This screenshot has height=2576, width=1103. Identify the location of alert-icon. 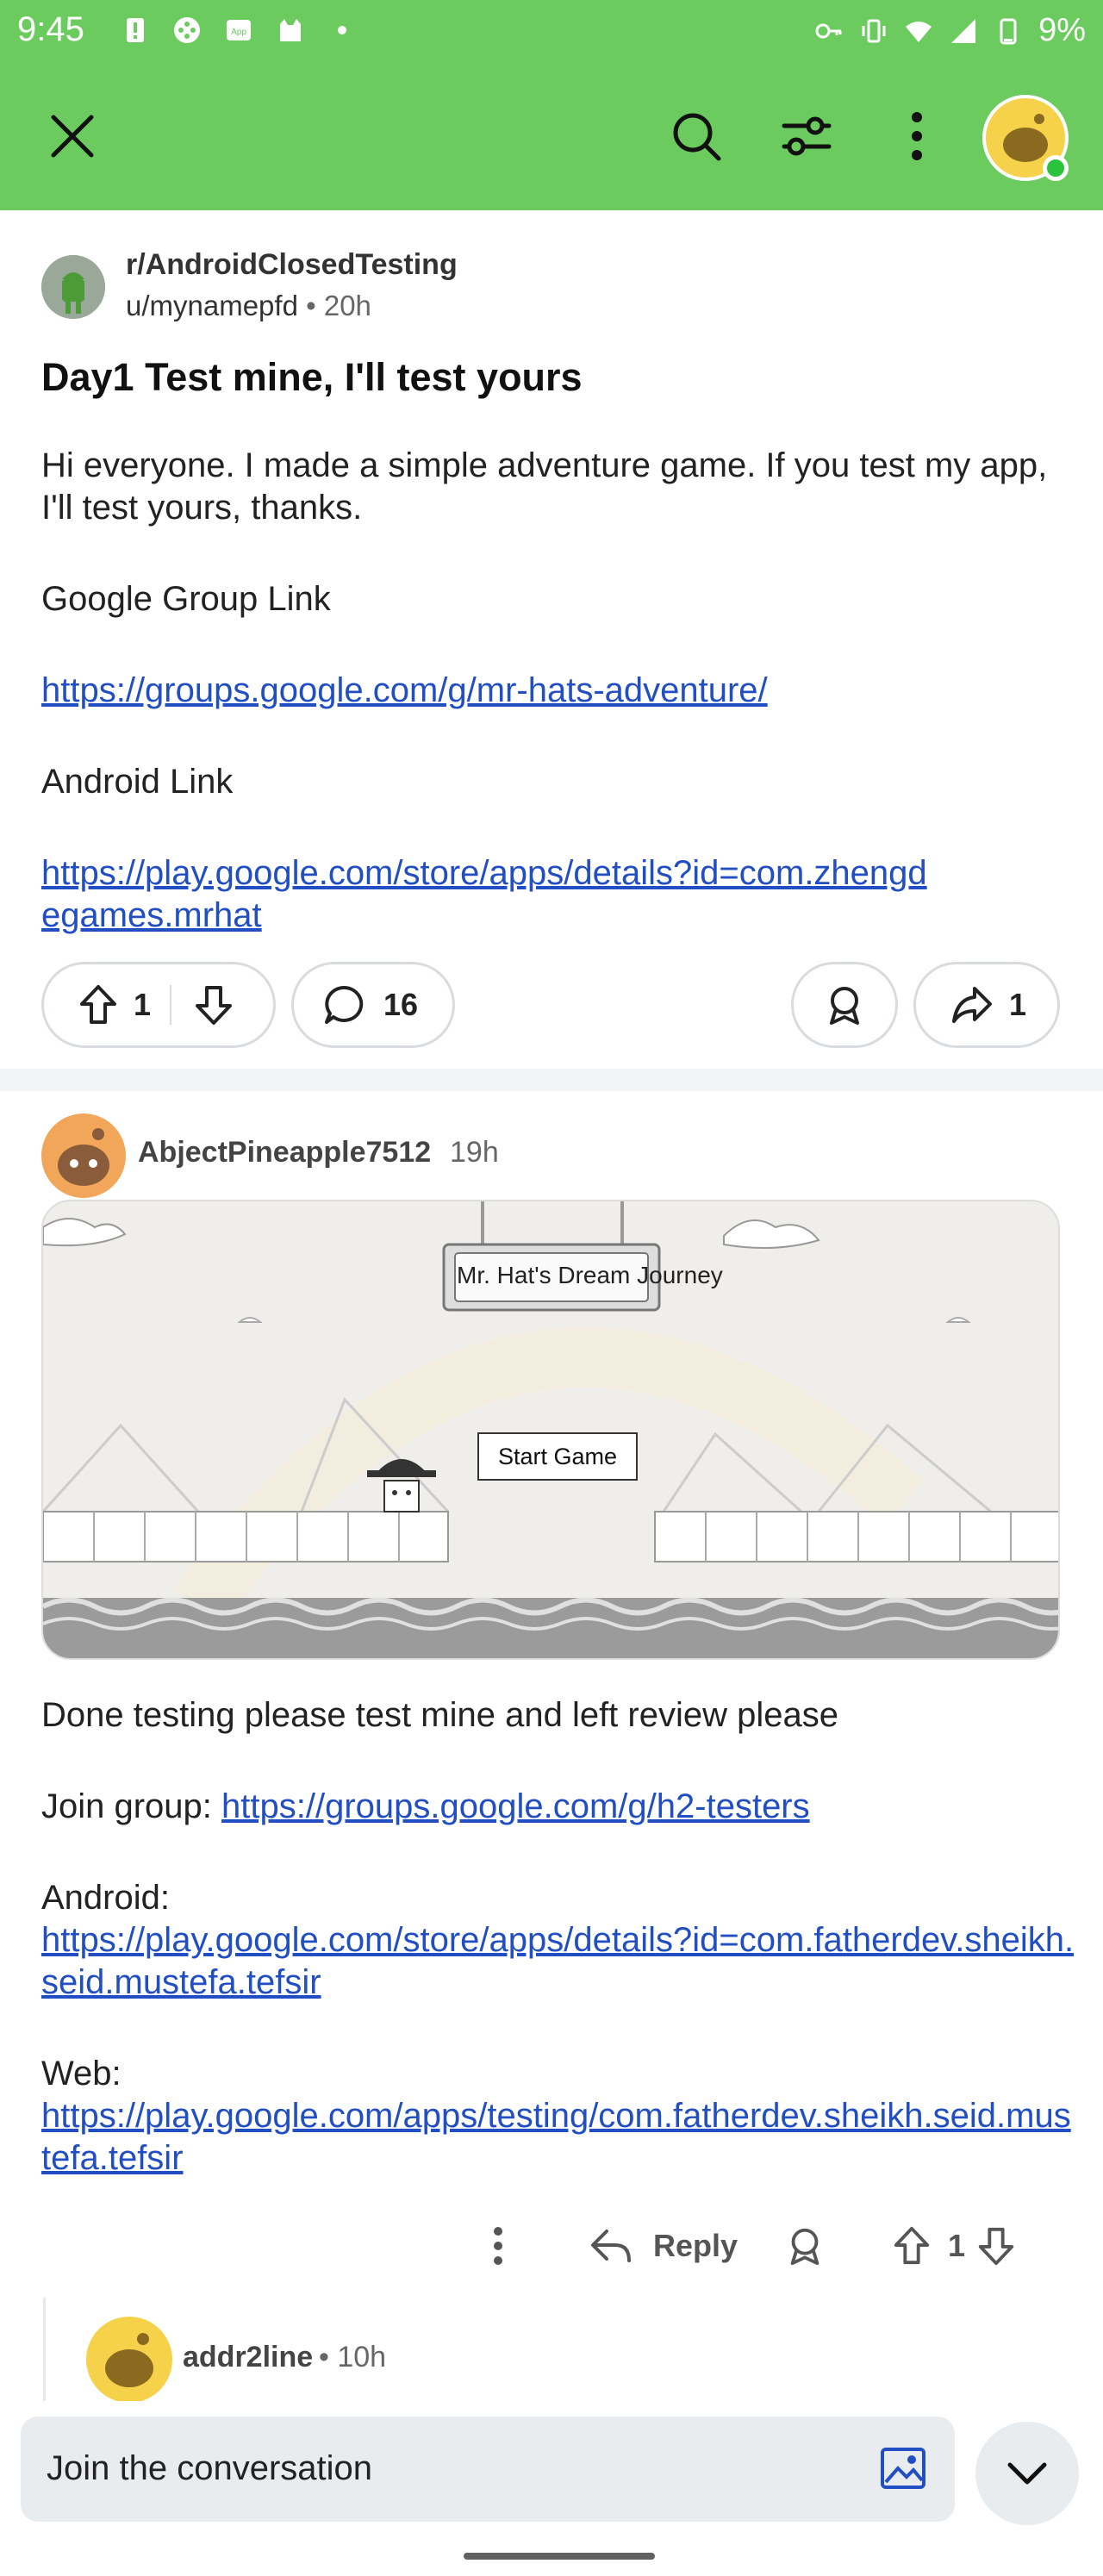
(135, 30).